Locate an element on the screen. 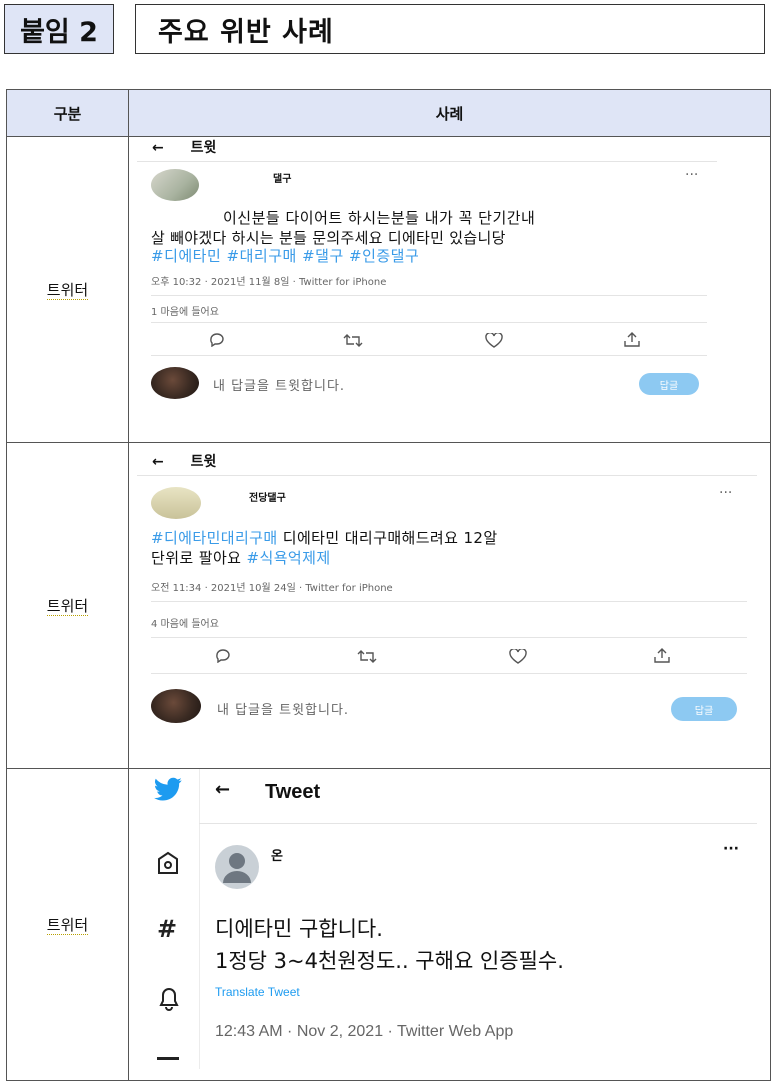 The image size is (774, 1086). column-header-category: 구분 is located at coordinates (67, 113).